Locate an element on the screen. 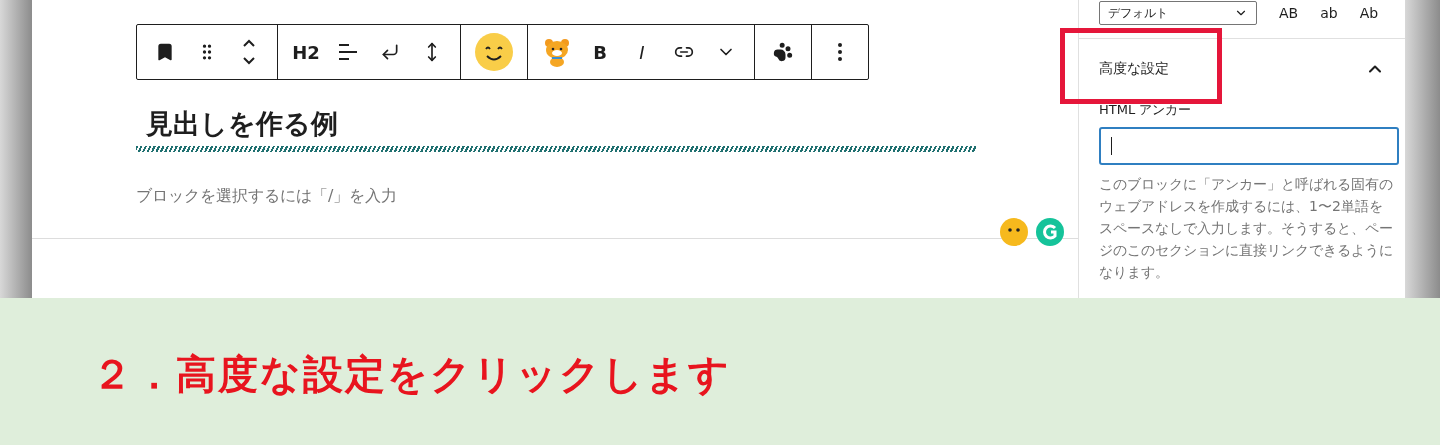  more-vertical-icon is located at coordinates (840, 52).